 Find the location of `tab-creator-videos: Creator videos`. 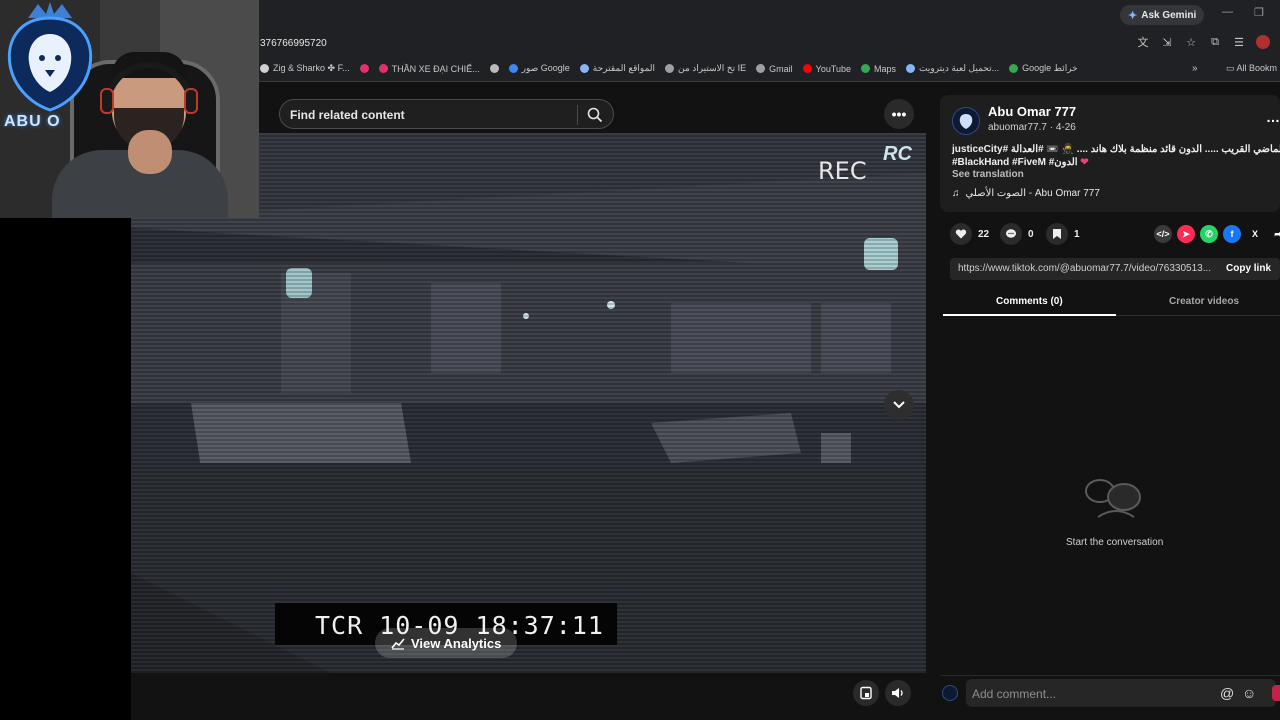

tab-creator-videos: Creator videos is located at coordinates (1204, 301).